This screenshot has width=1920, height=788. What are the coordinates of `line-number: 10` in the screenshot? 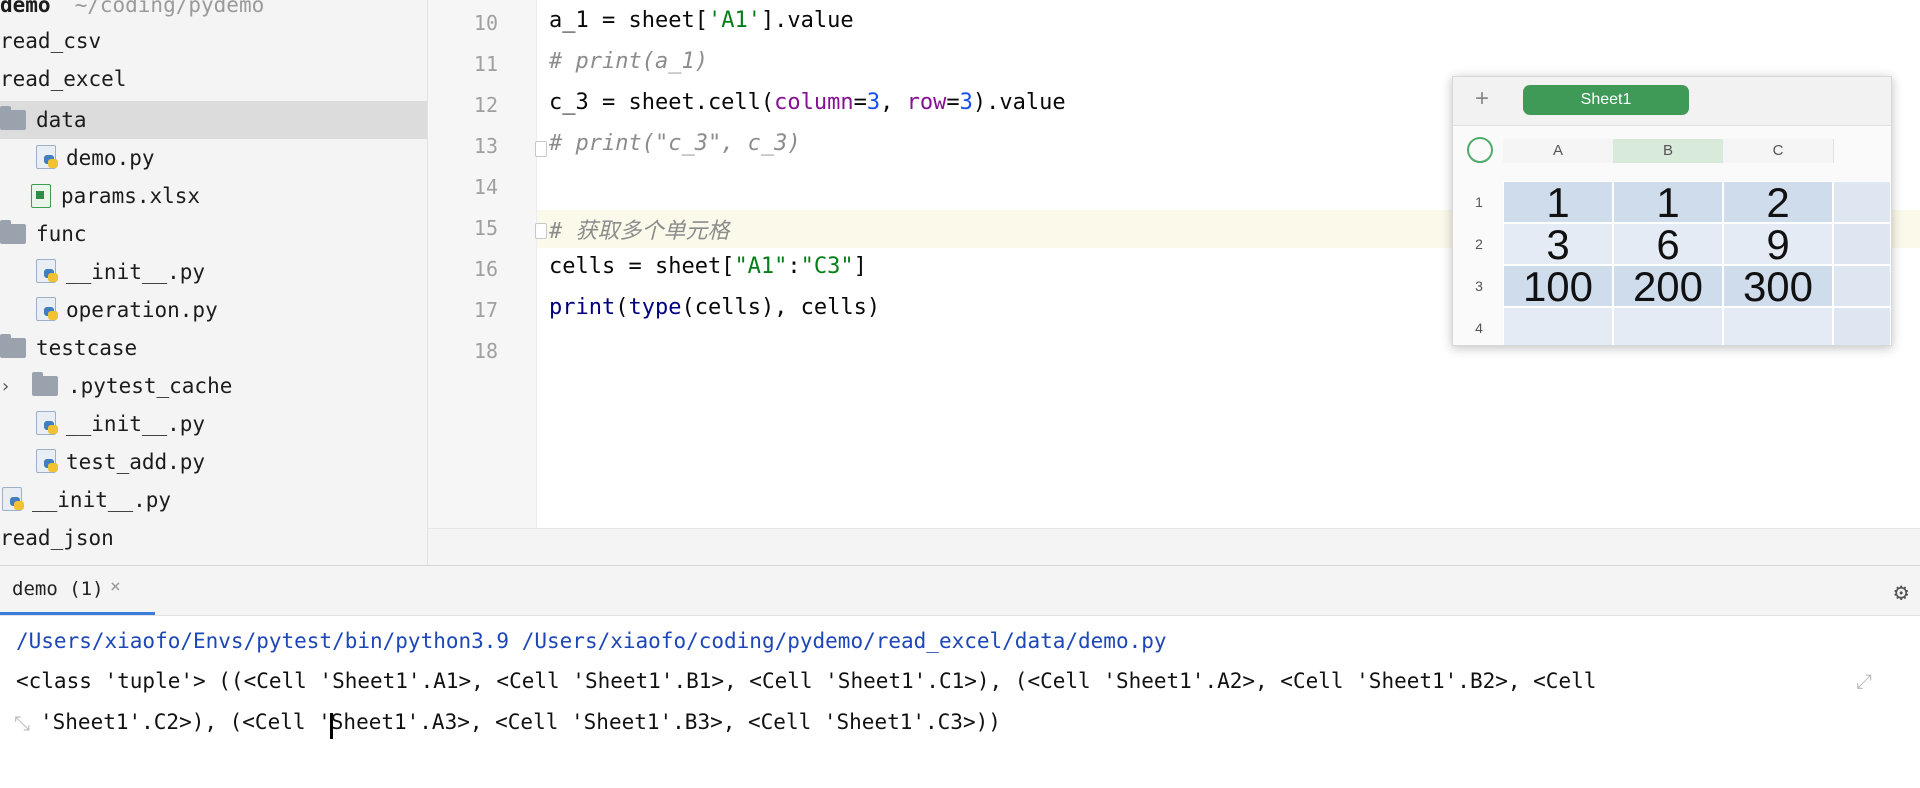 It's located at (485, 23).